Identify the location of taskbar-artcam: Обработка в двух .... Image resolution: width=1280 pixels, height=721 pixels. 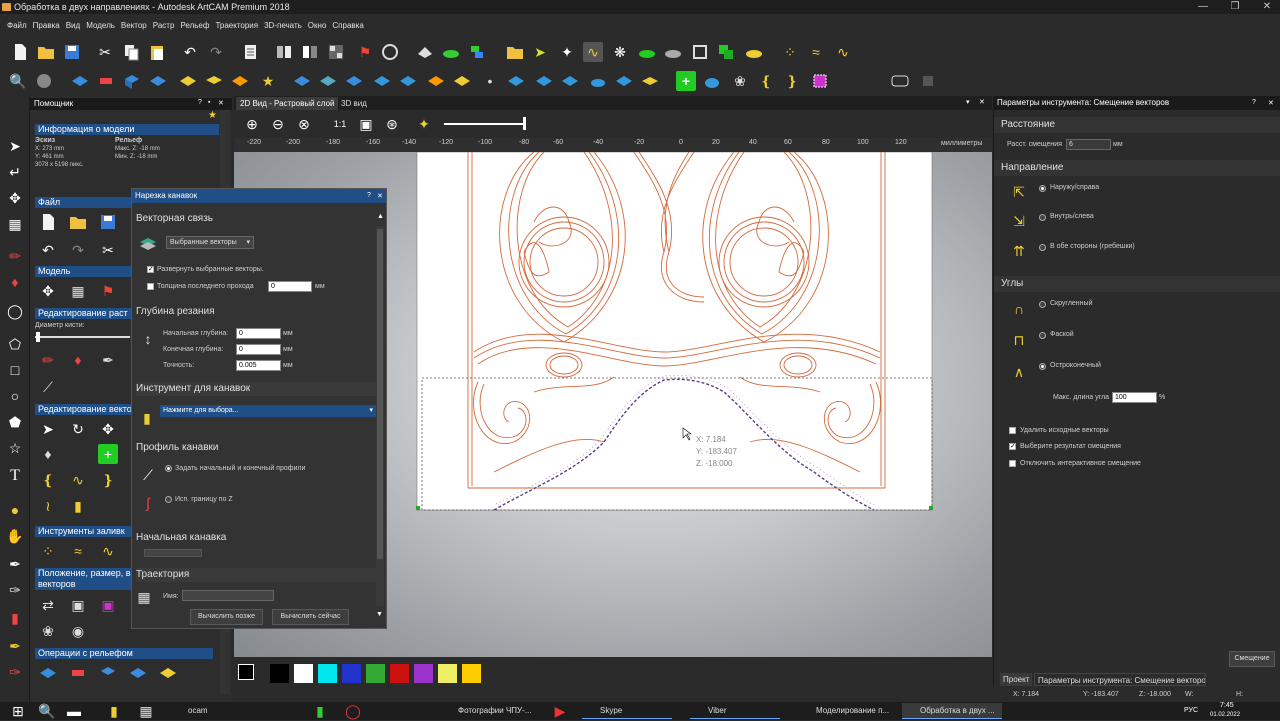
(952, 711).